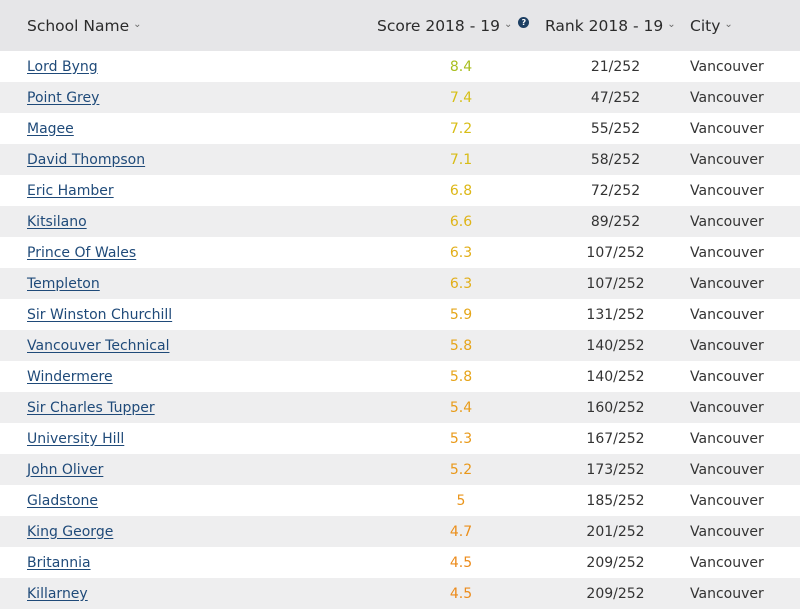 The height and width of the screenshot is (611, 800). I want to click on school-link: Gladstone, so click(62, 501).